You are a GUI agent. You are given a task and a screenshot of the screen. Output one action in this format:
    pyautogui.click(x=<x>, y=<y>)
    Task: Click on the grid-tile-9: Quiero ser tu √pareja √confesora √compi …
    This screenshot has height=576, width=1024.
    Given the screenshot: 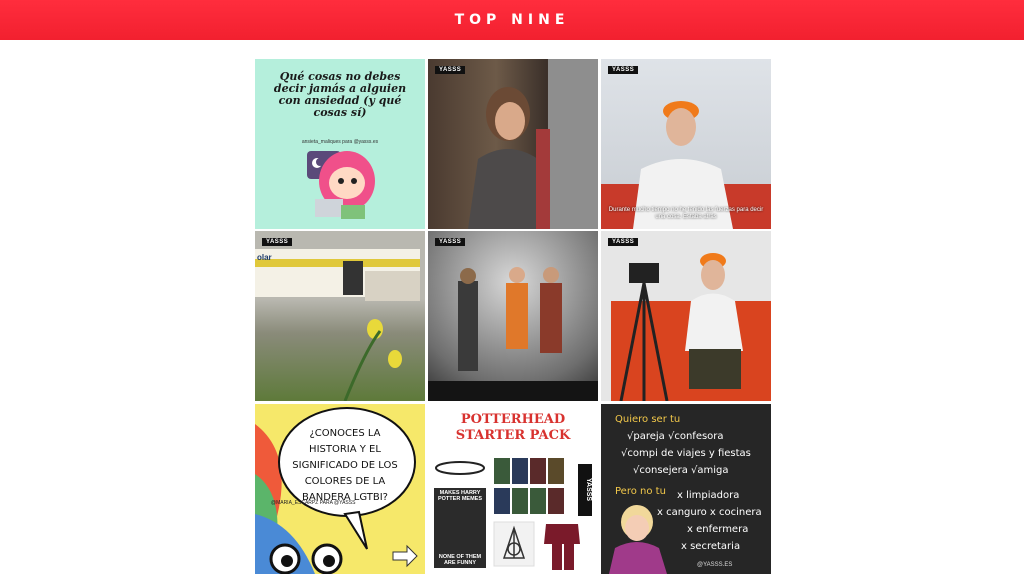 What is the action you would take?
    pyautogui.click(x=686, y=489)
    